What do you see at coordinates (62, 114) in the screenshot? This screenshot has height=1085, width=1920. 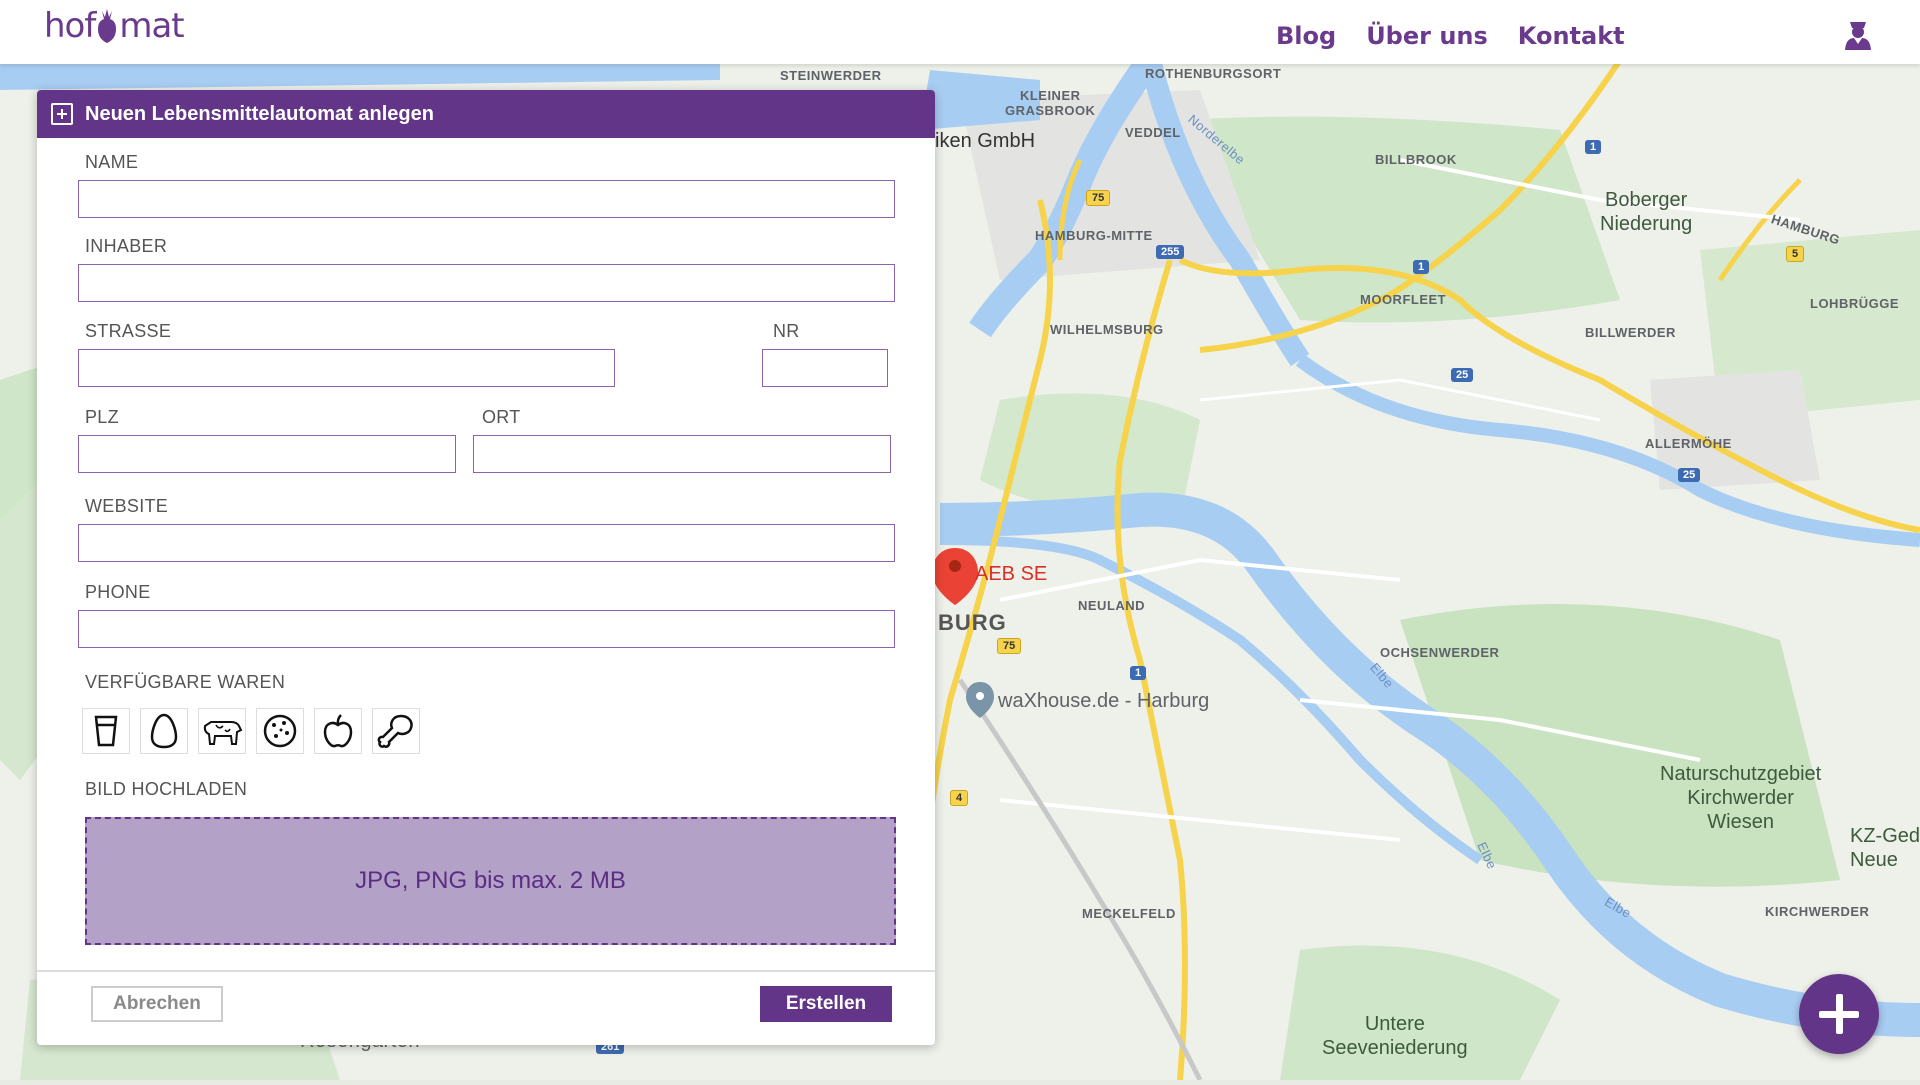 I see `add-square-icon` at bounding box center [62, 114].